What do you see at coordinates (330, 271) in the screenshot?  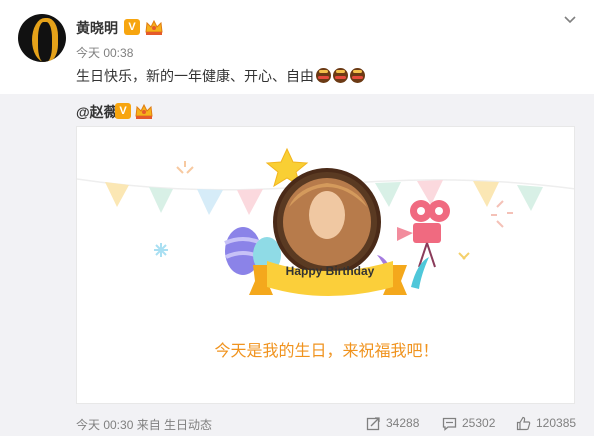 I see `happy-birthday-label: Happy Birthday` at bounding box center [330, 271].